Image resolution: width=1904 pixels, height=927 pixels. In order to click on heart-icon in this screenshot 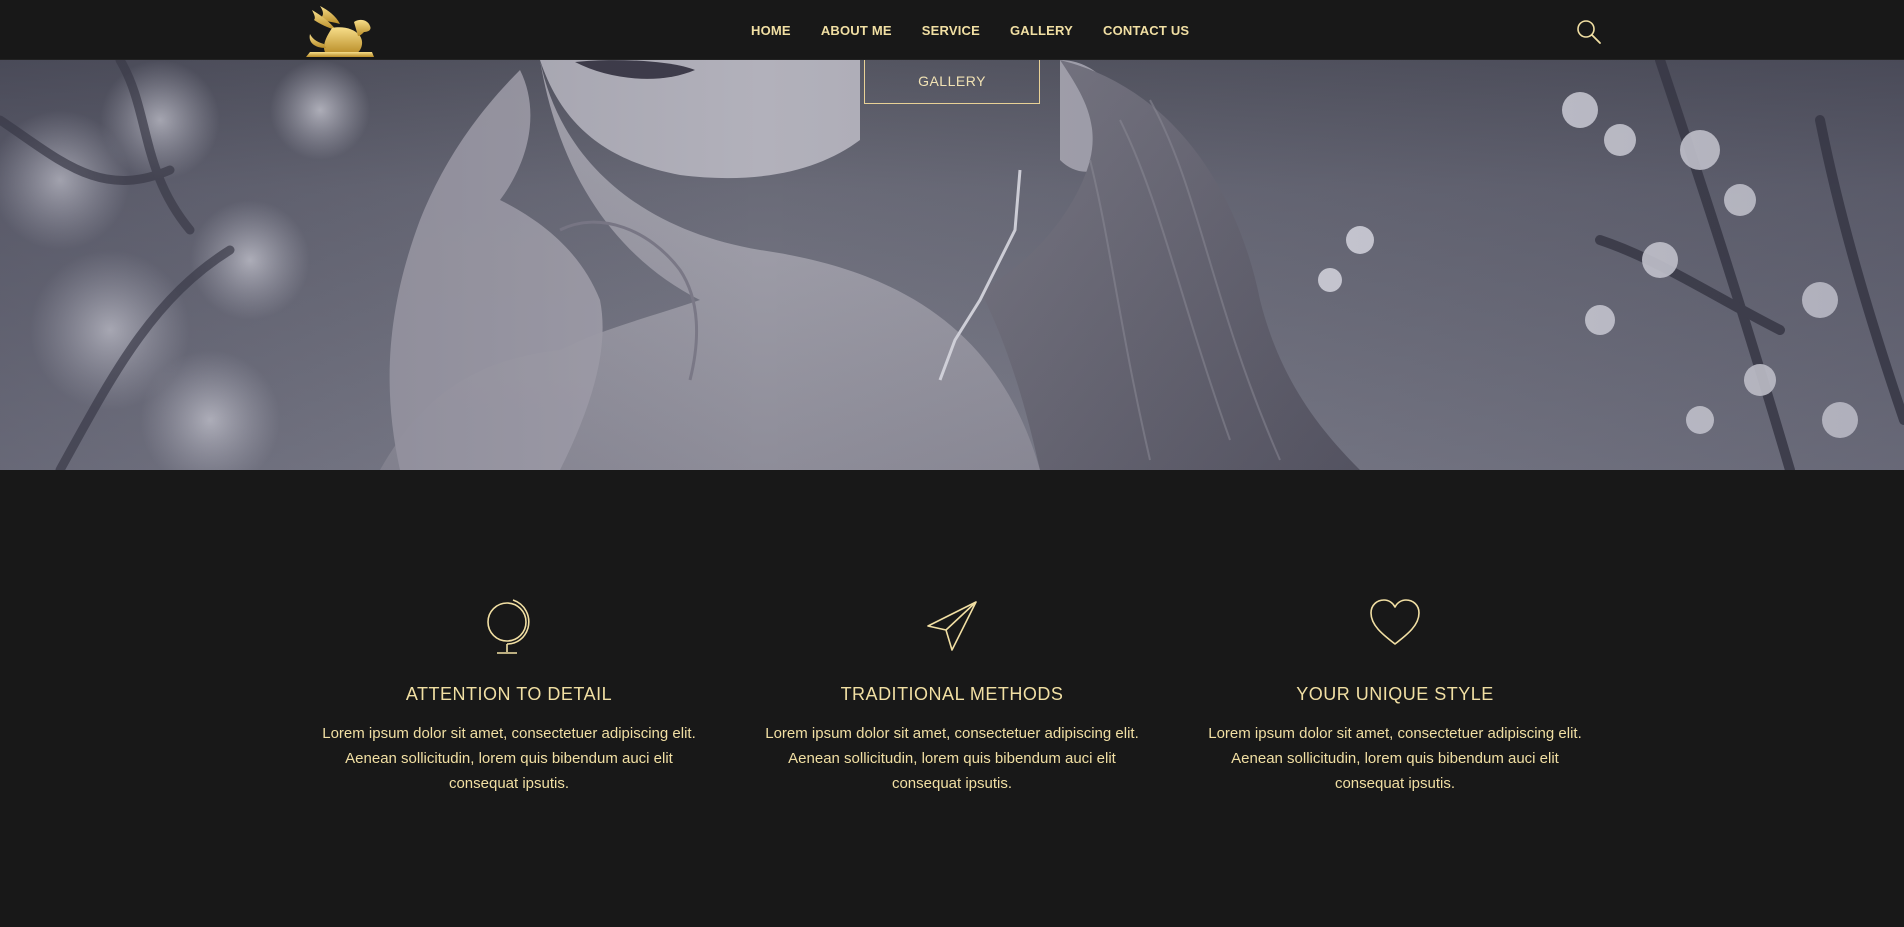, I will do `click(1395, 622)`.